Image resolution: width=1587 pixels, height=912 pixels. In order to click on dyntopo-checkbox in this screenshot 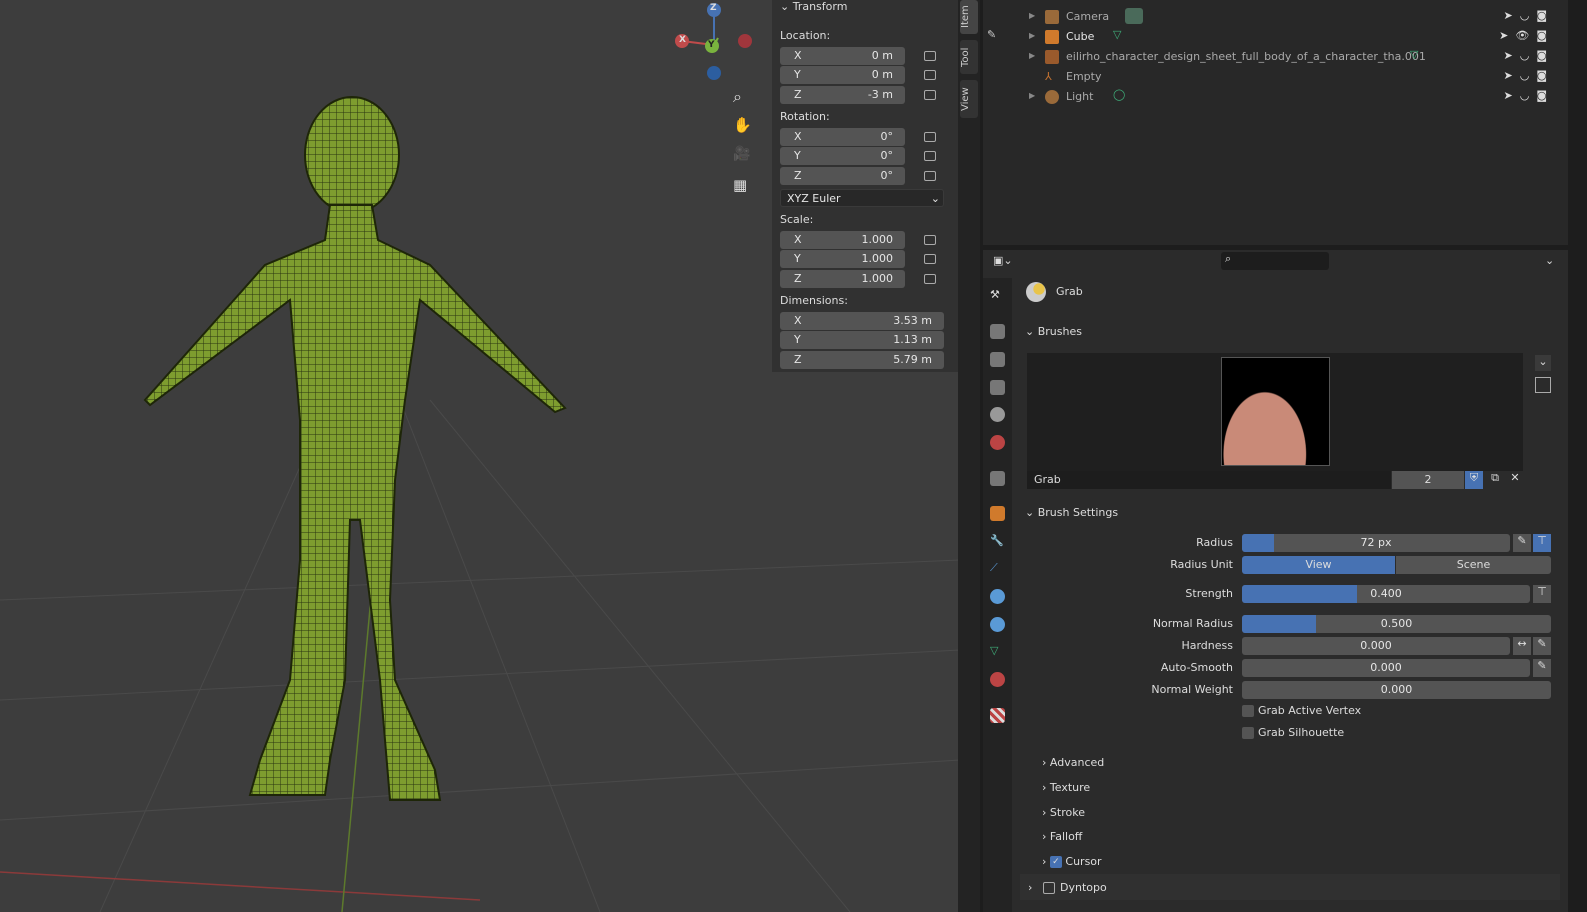, I will do `click(1049, 888)`.